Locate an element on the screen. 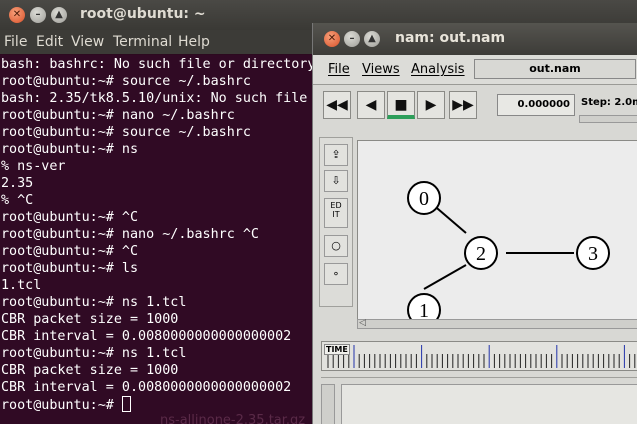 This screenshot has width=637, height=424. terminal-line: 1.tcl is located at coordinates (21, 285).